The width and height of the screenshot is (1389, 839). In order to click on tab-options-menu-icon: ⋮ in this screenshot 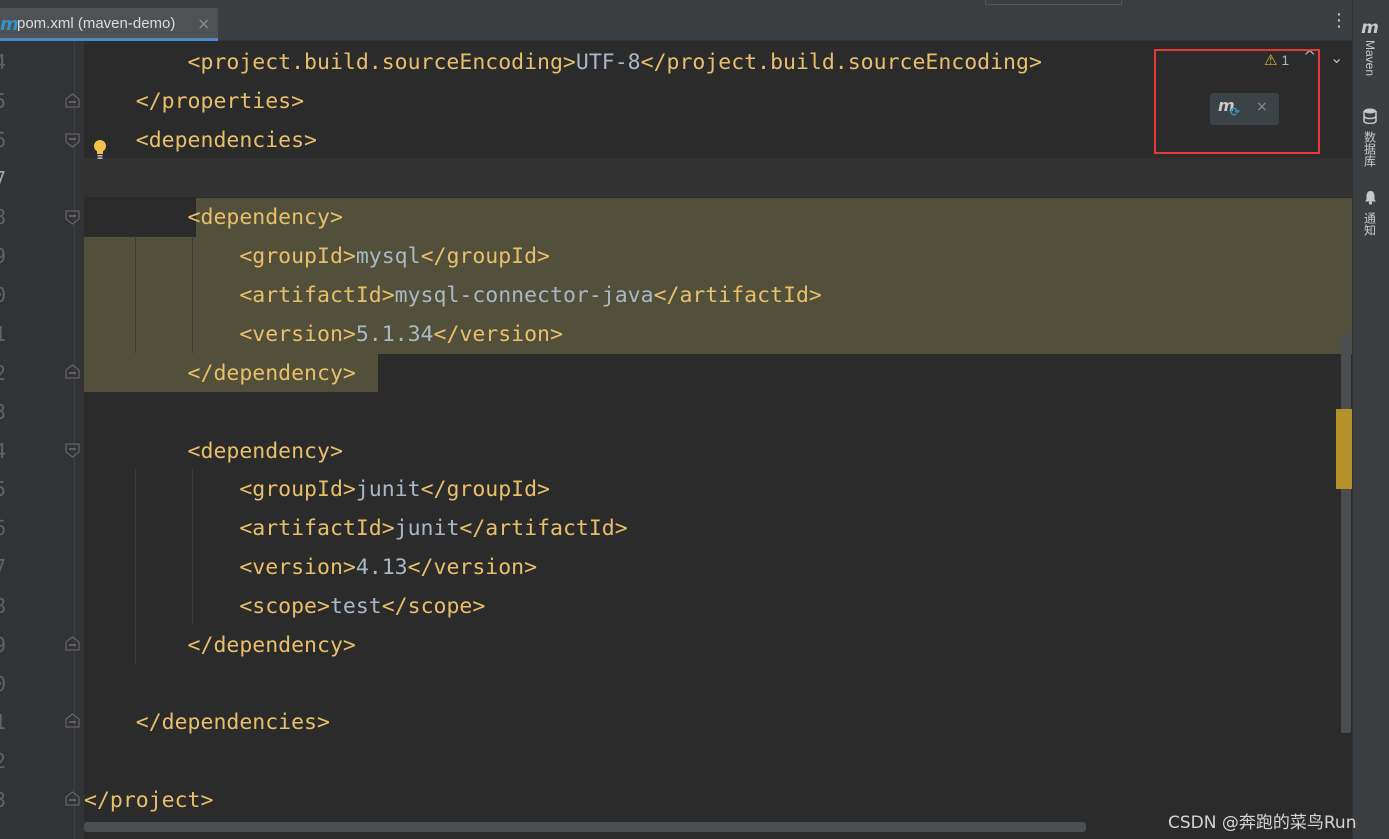, I will do `click(1339, 20)`.